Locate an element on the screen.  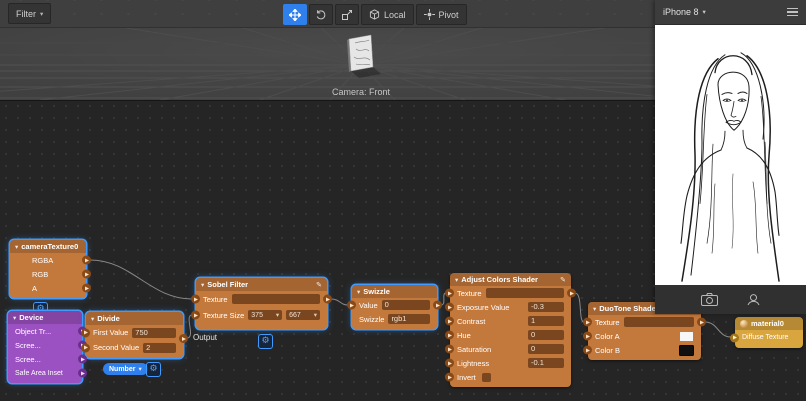
invert-checkbox is located at coordinates (486, 377).